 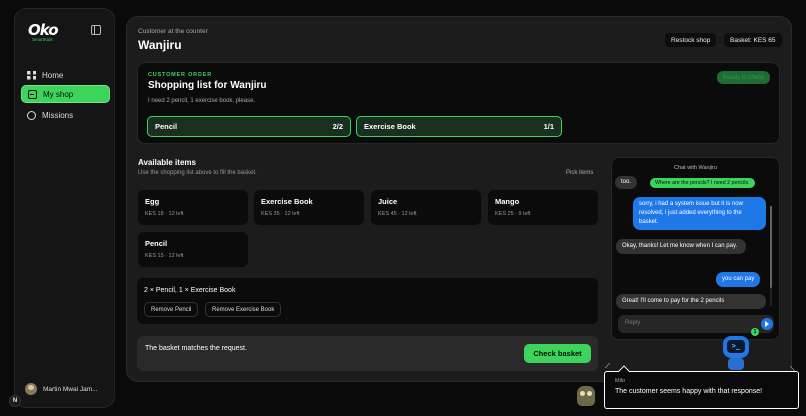 What do you see at coordinates (543, 207) in the screenshot?
I see `product-card-mango: Mango KES 25 · 9 left` at bounding box center [543, 207].